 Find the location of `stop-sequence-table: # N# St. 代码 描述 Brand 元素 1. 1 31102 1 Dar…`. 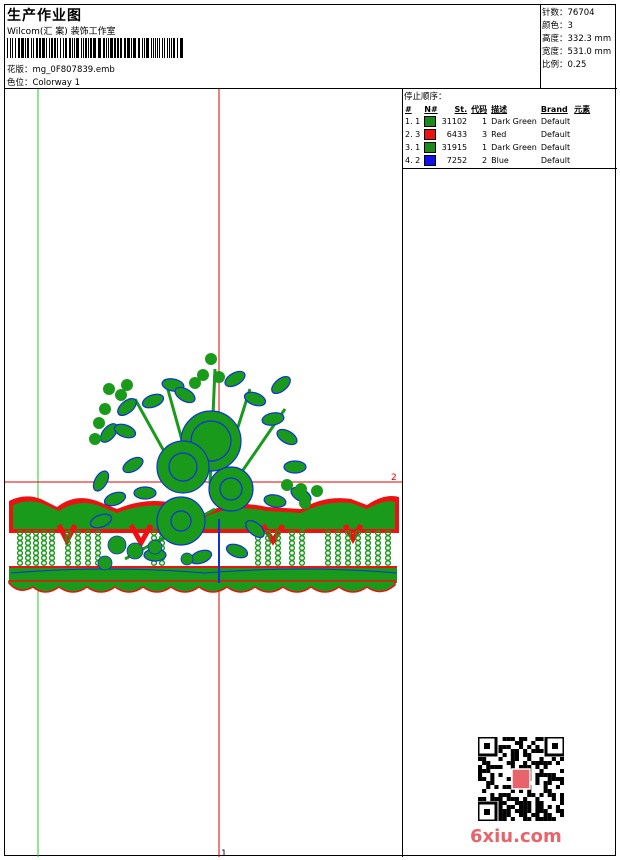

stop-sequence-table: # N# St. 代码 描述 Brand 元素 1. 1 31102 1 Dar… is located at coordinates (497, 135).